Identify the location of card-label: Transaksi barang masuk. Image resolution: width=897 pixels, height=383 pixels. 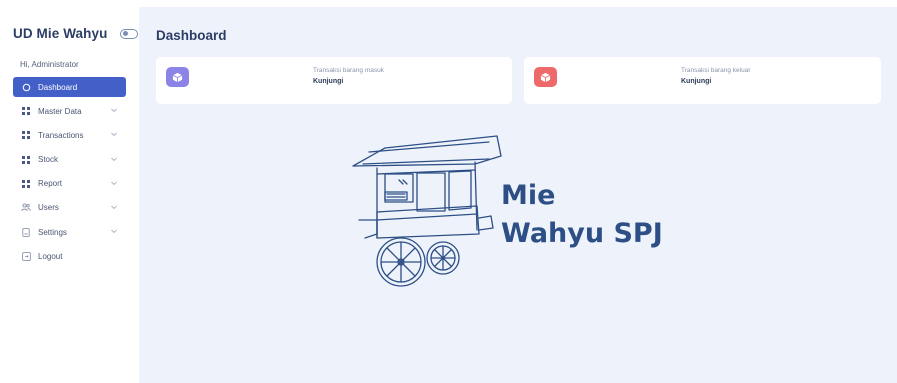
(348, 70).